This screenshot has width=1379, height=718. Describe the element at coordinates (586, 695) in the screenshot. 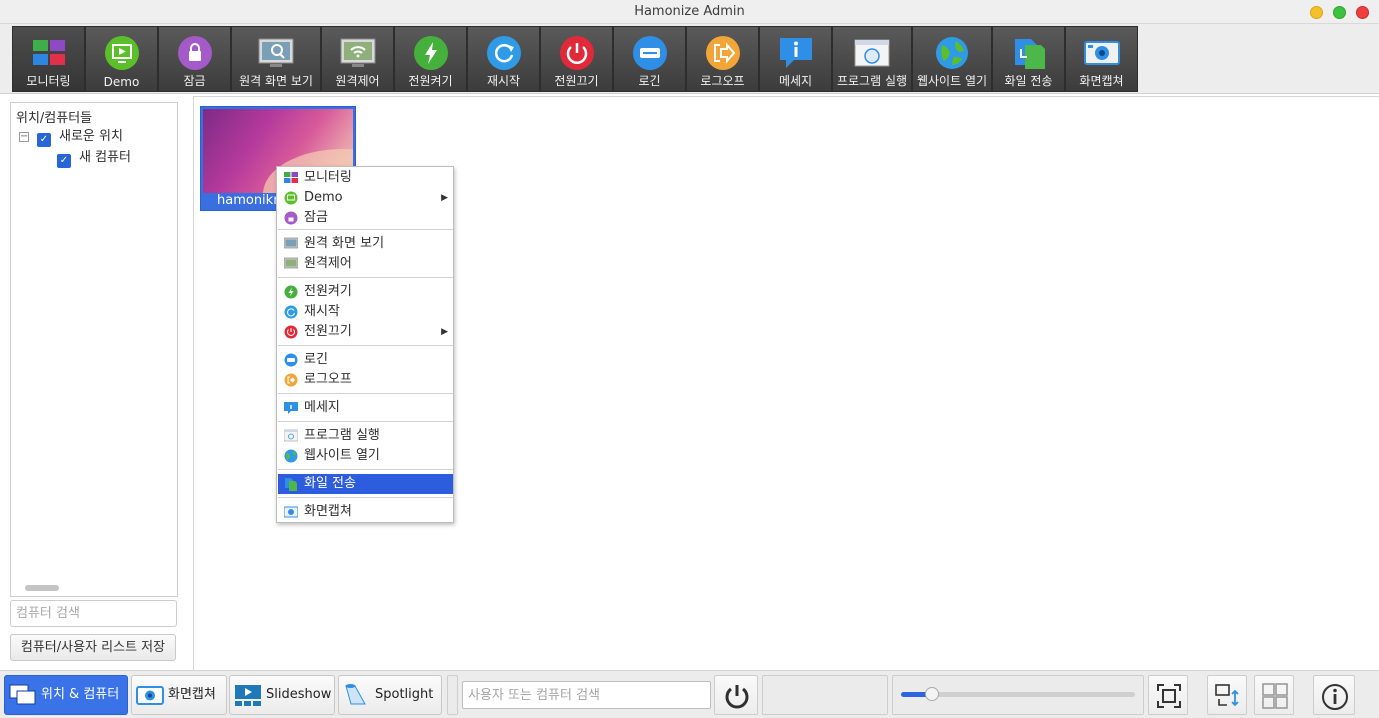

I see `user-computer-search-input` at that location.